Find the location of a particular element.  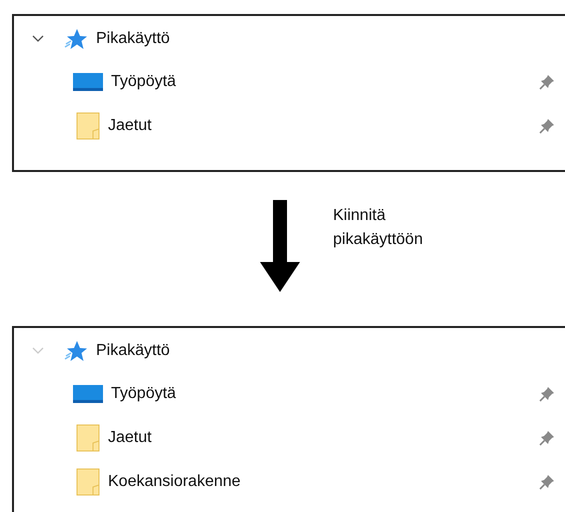

tree-item: Koekansiorakenne is located at coordinates (174, 482).